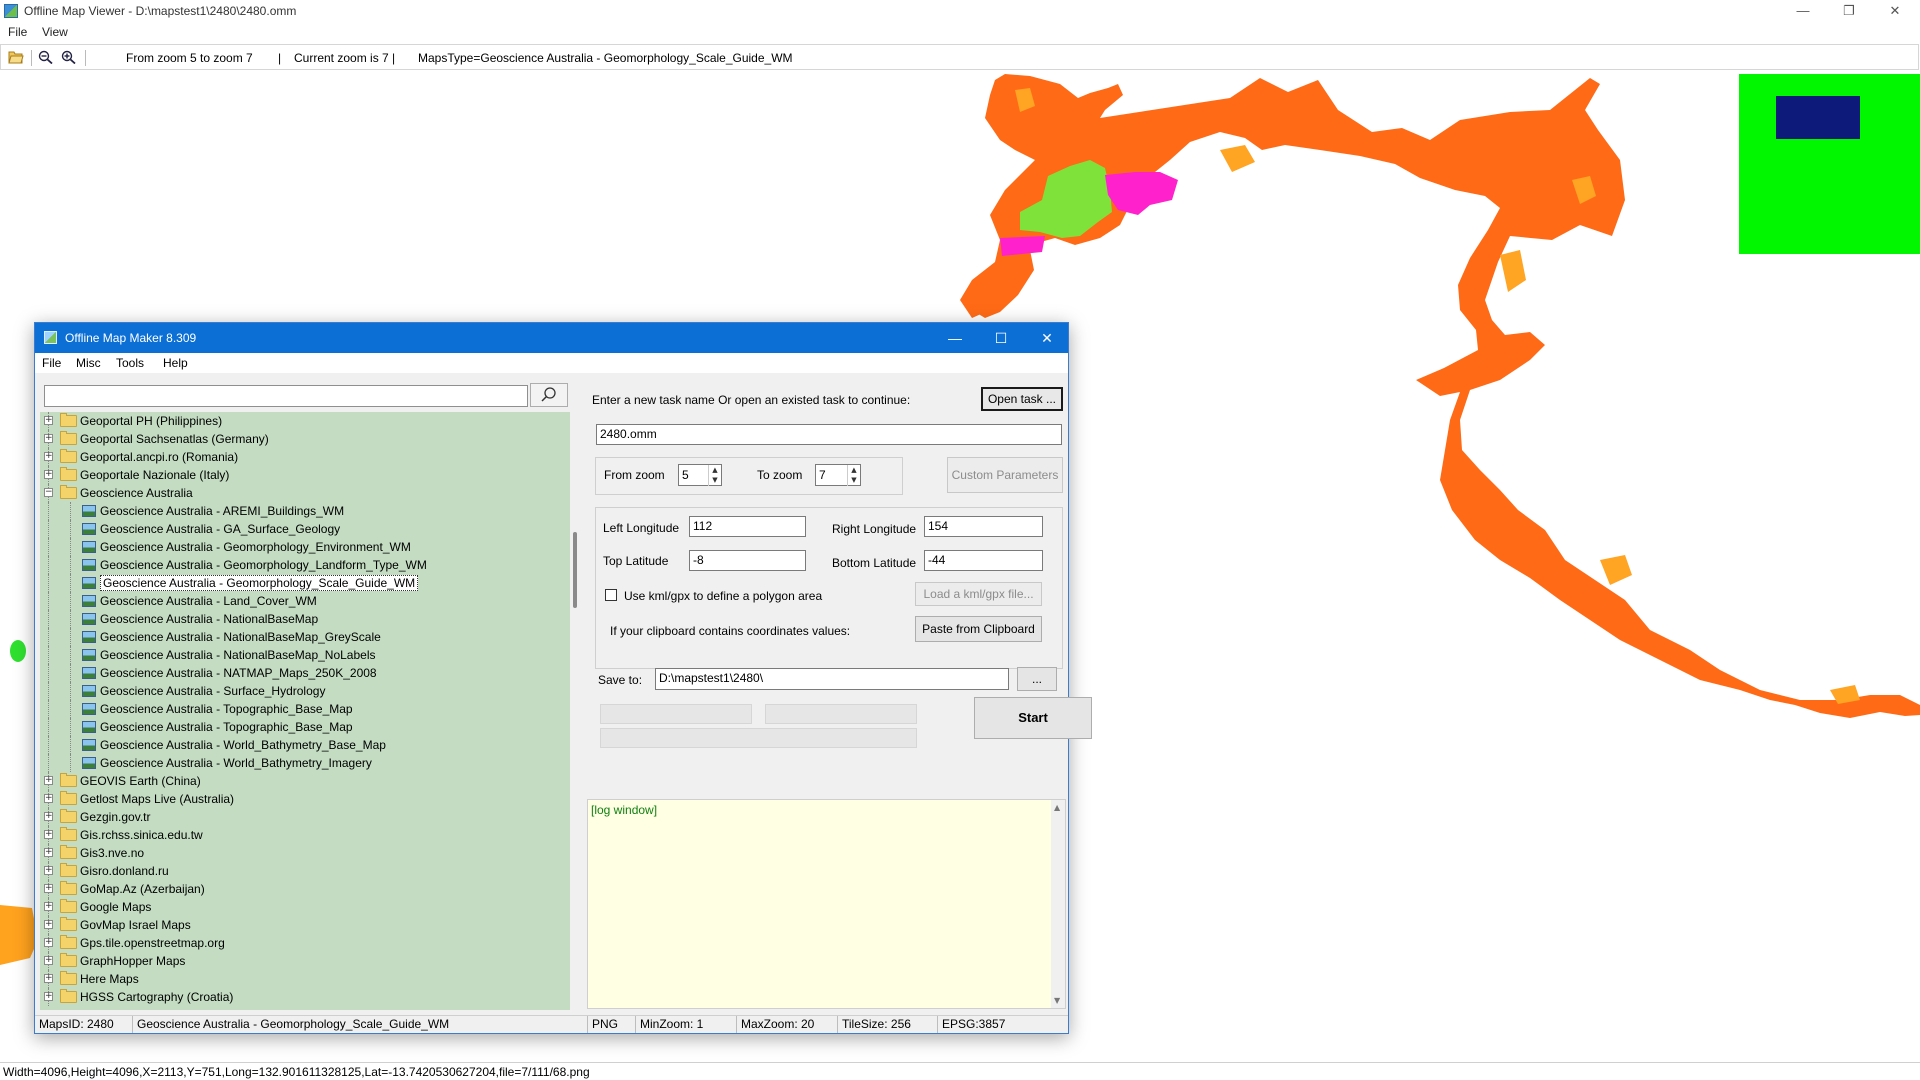  Describe the element at coordinates (1005, 475) in the screenshot. I see `custom-parameters-button: Custom Parameters` at that location.